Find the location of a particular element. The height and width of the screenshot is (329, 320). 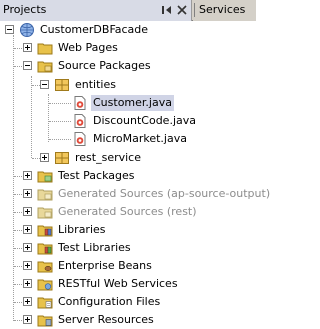

tree-node-generated-sources-rest: Generated Sources (rest) is located at coordinates (128, 212).